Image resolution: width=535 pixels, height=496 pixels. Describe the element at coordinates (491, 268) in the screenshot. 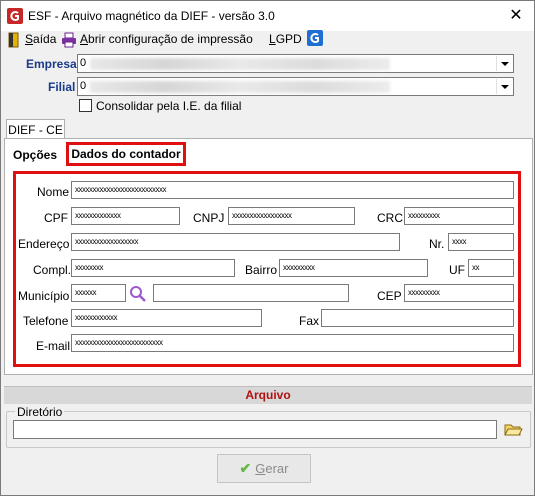

I see `uf-input: xx` at that location.